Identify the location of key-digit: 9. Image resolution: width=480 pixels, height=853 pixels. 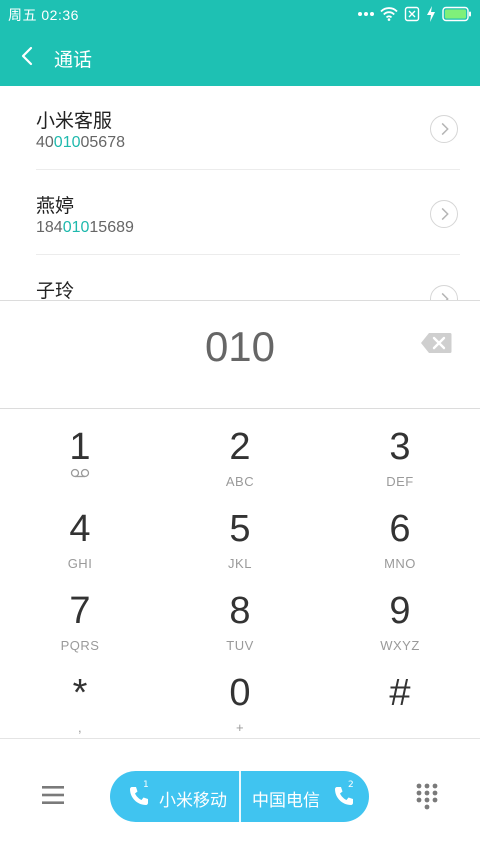
(400, 611).